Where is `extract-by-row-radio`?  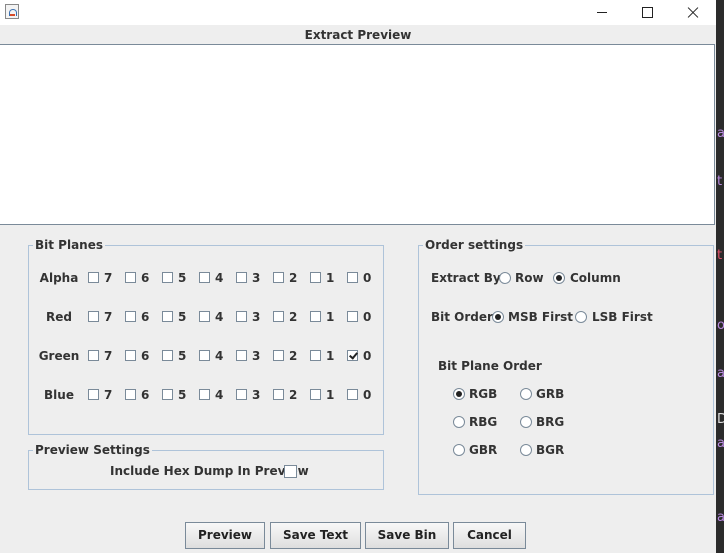
extract-by-row-radio is located at coordinates (505, 278).